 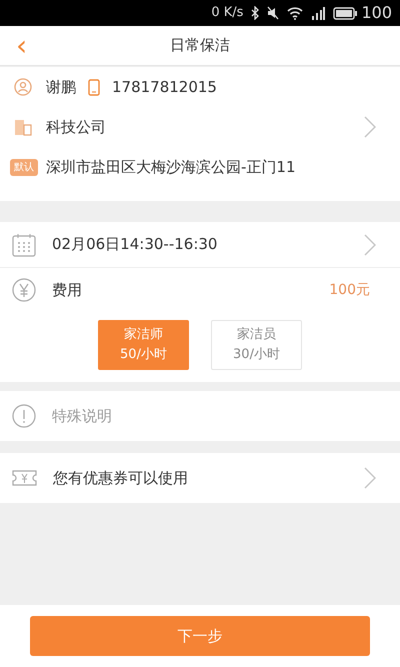 What do you see at coordinates (345, 13) in the screenshot?
I see `battery-icon` at bounding box center [345, 13].